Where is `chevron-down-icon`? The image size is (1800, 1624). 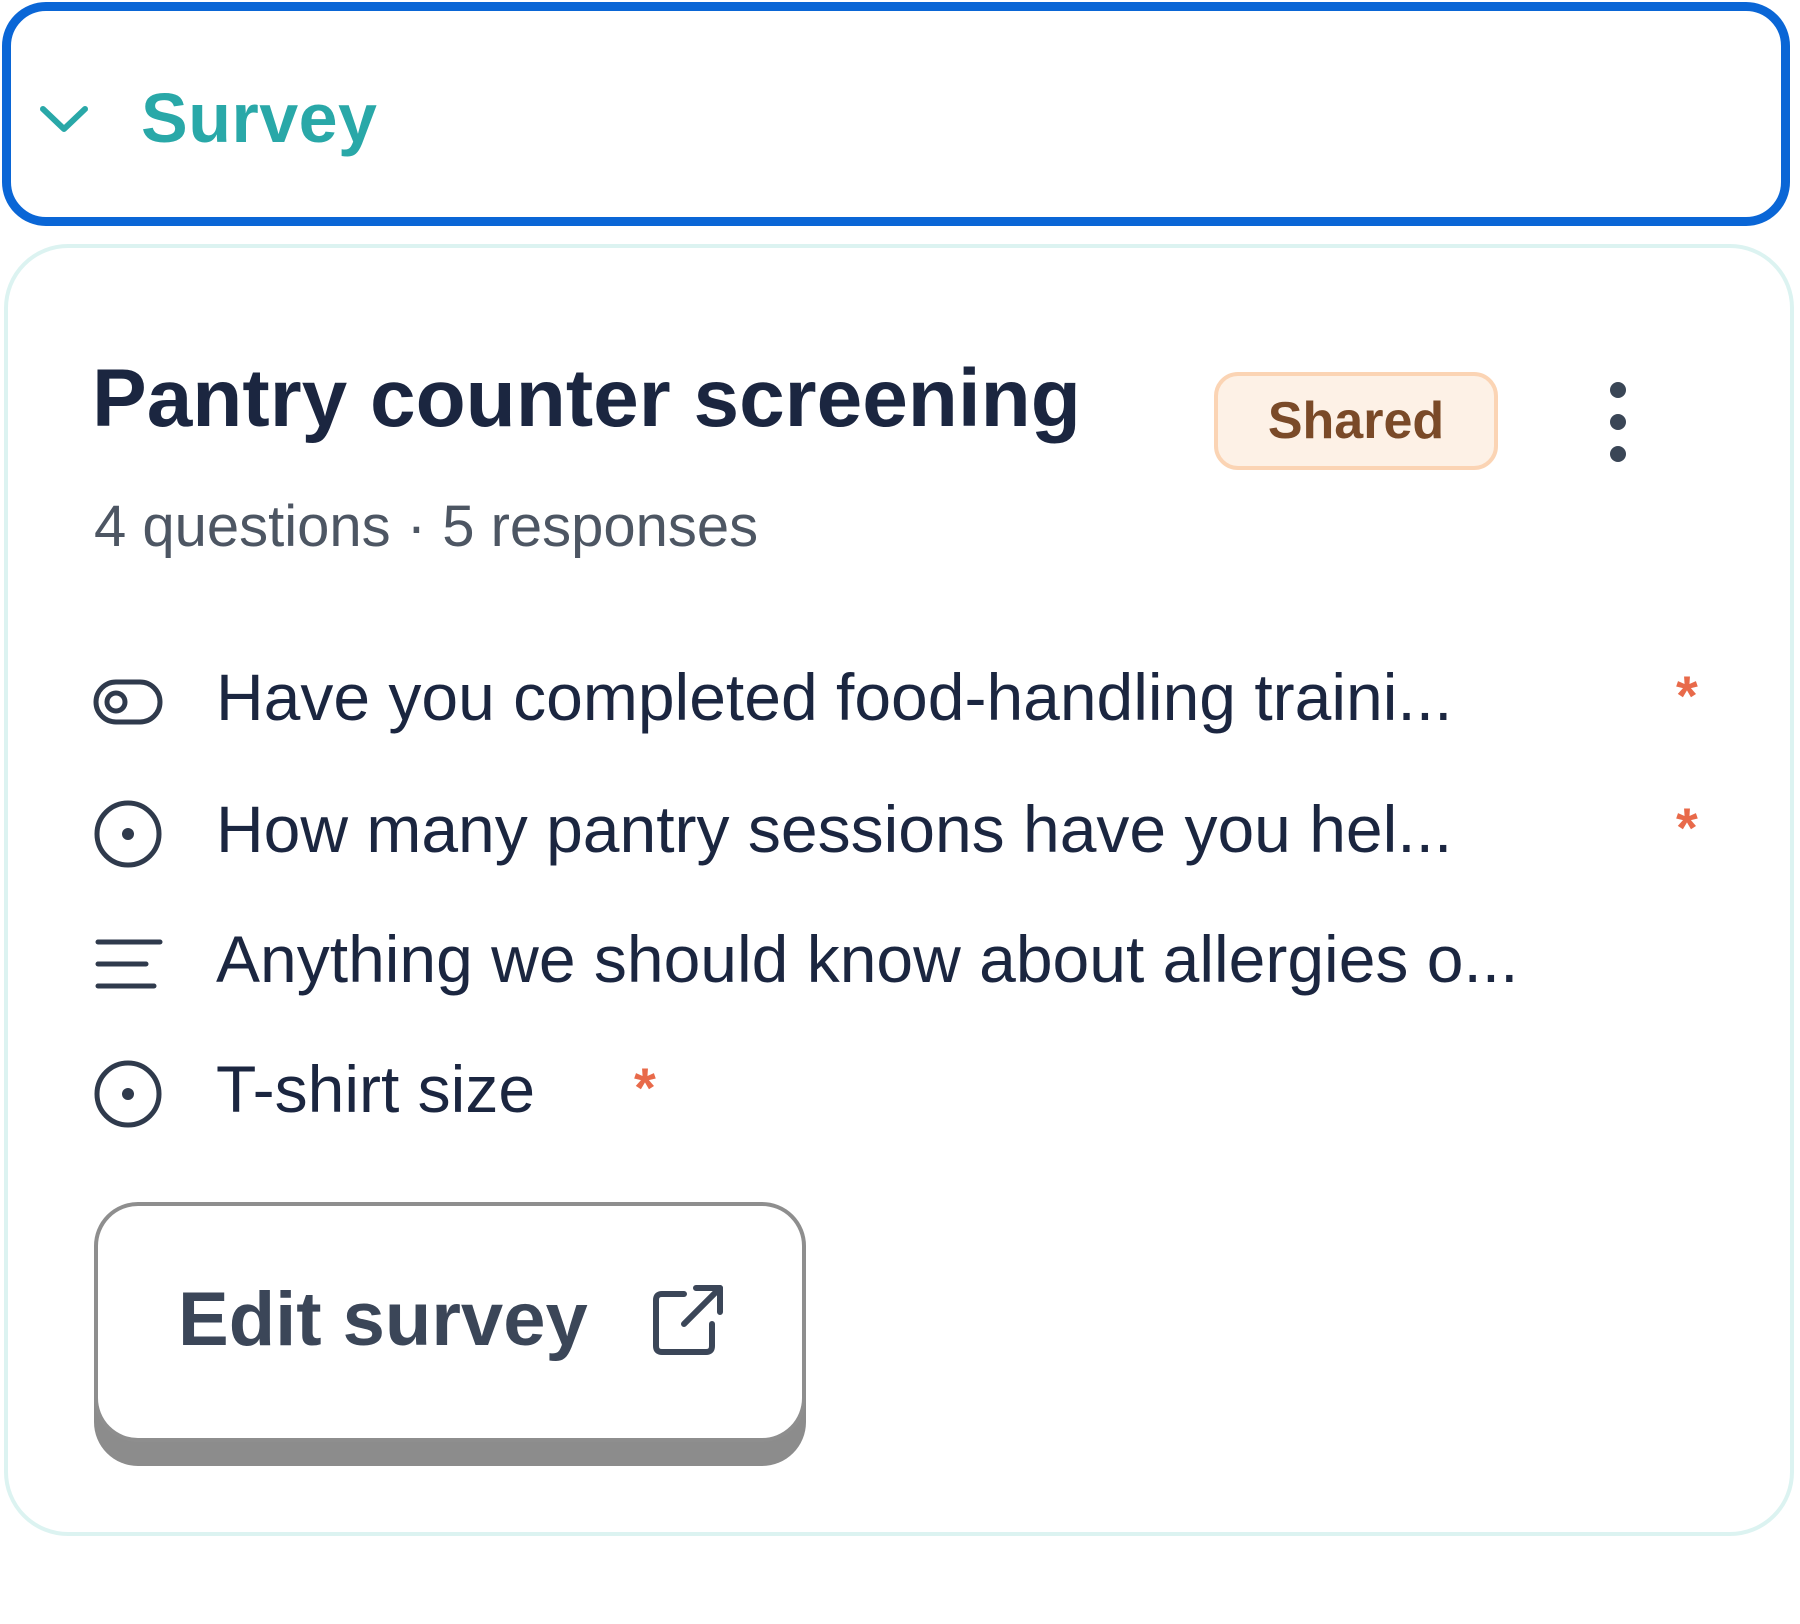 chevron-down-icon is located at coordinates (64, 119).